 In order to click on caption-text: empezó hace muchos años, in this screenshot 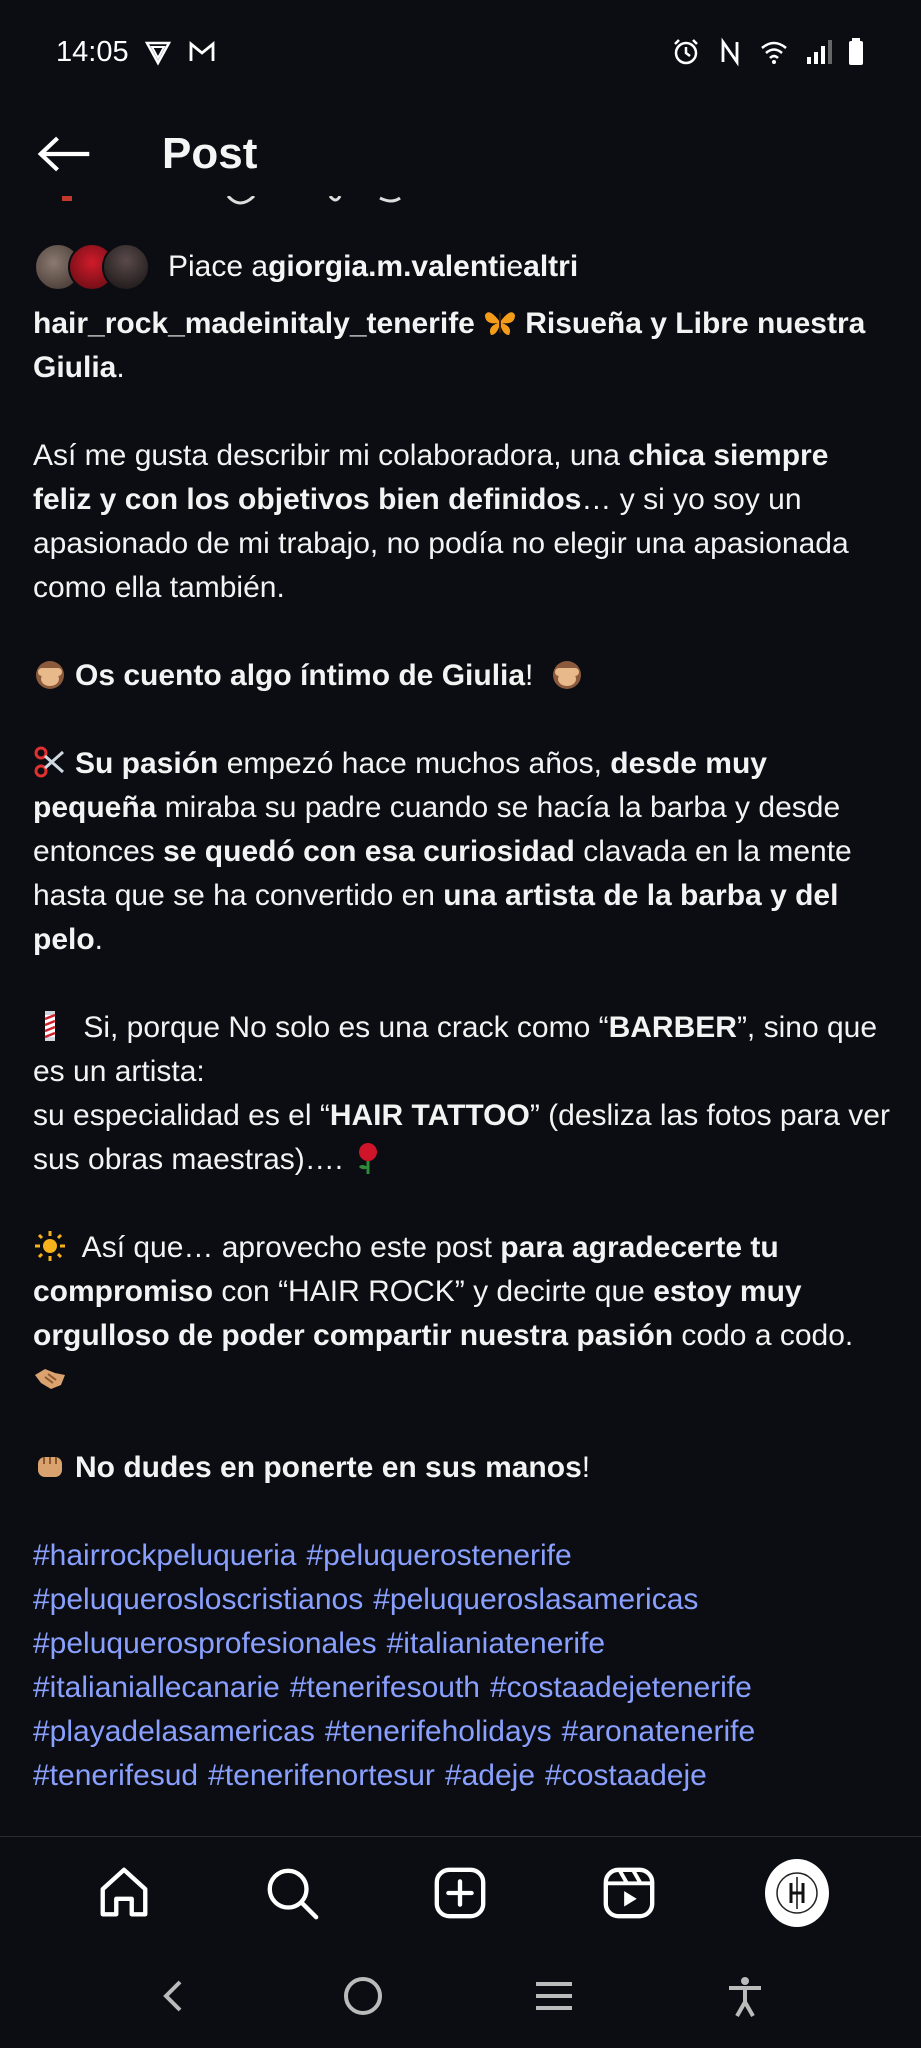, I will do `click(414, 763)`.